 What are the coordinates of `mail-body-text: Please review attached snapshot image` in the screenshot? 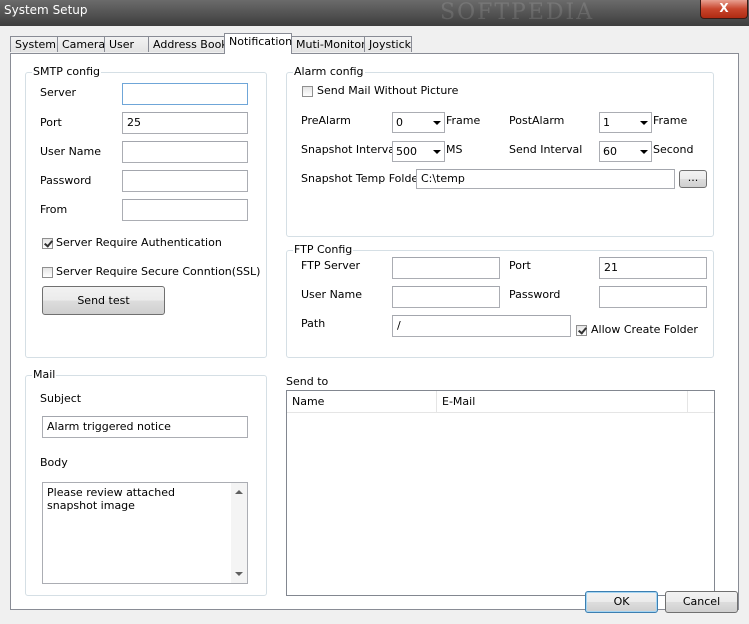 It's located at (111, 499).